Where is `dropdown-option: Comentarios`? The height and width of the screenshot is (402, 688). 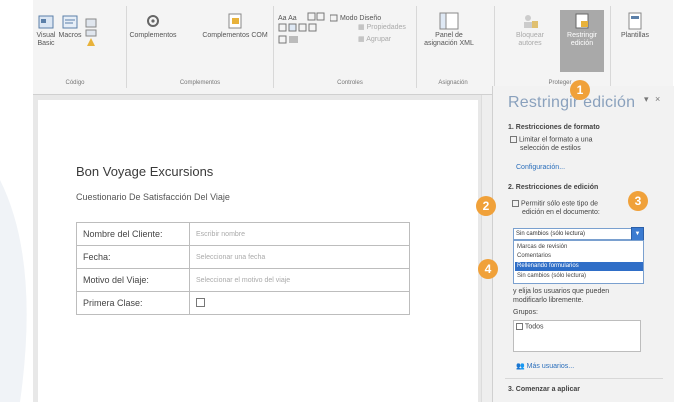
dropdown-option: Comentarios is located at coordinates (579, 256).